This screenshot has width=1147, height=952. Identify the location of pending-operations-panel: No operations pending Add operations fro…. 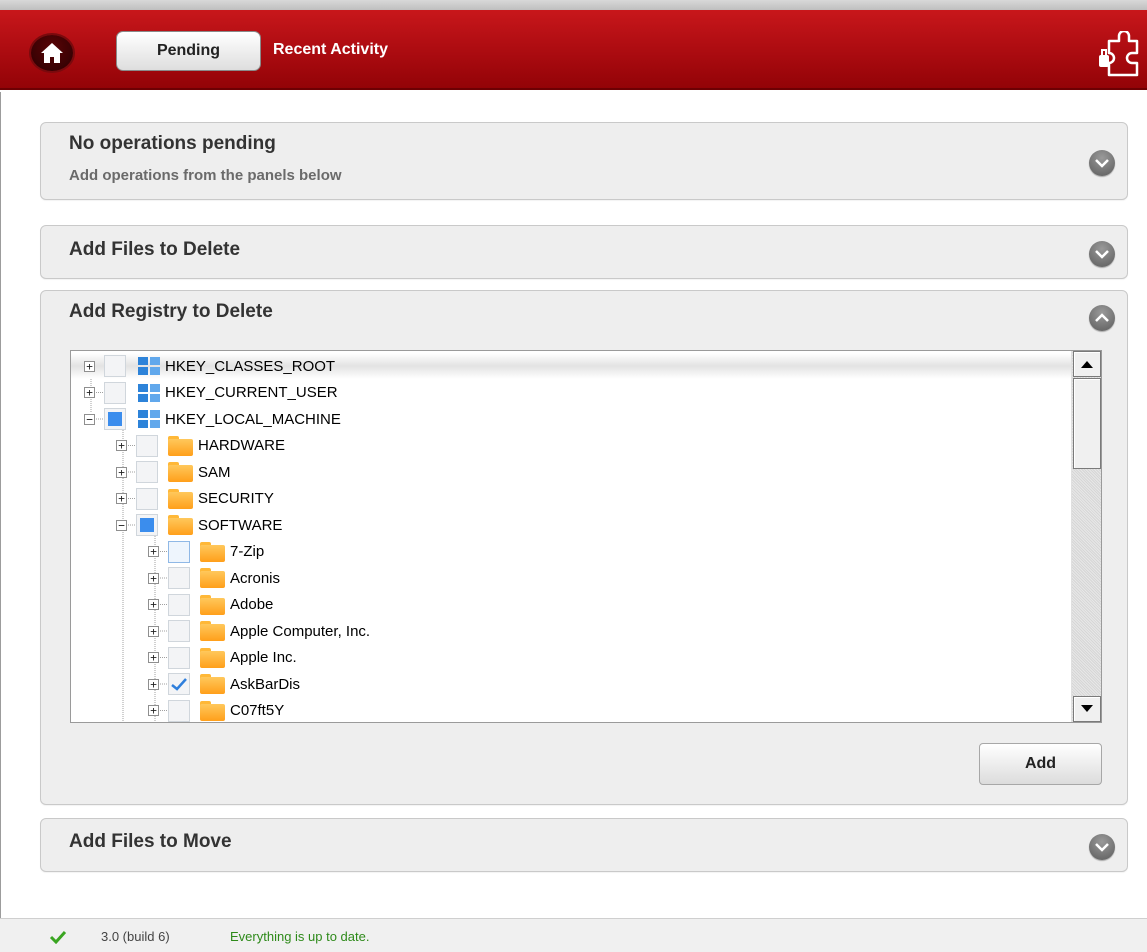
(584, 161).